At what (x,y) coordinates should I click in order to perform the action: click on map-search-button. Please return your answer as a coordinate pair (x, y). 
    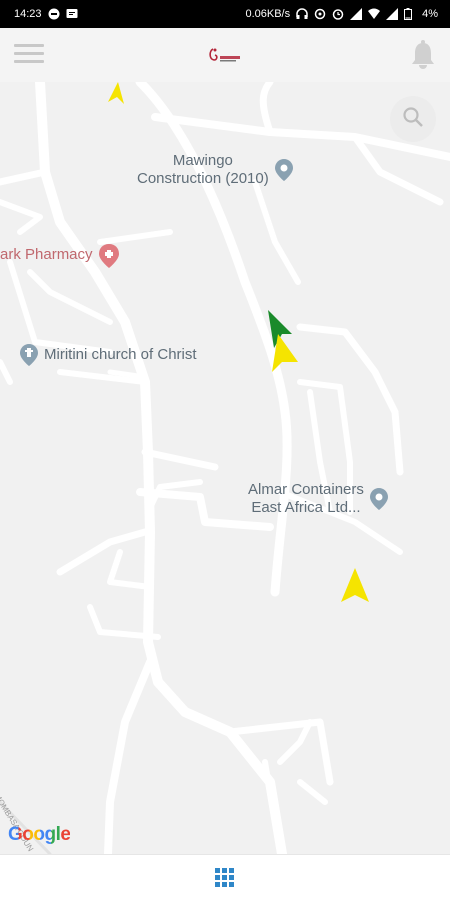
    Looking at the image, I should click on (413, 119).